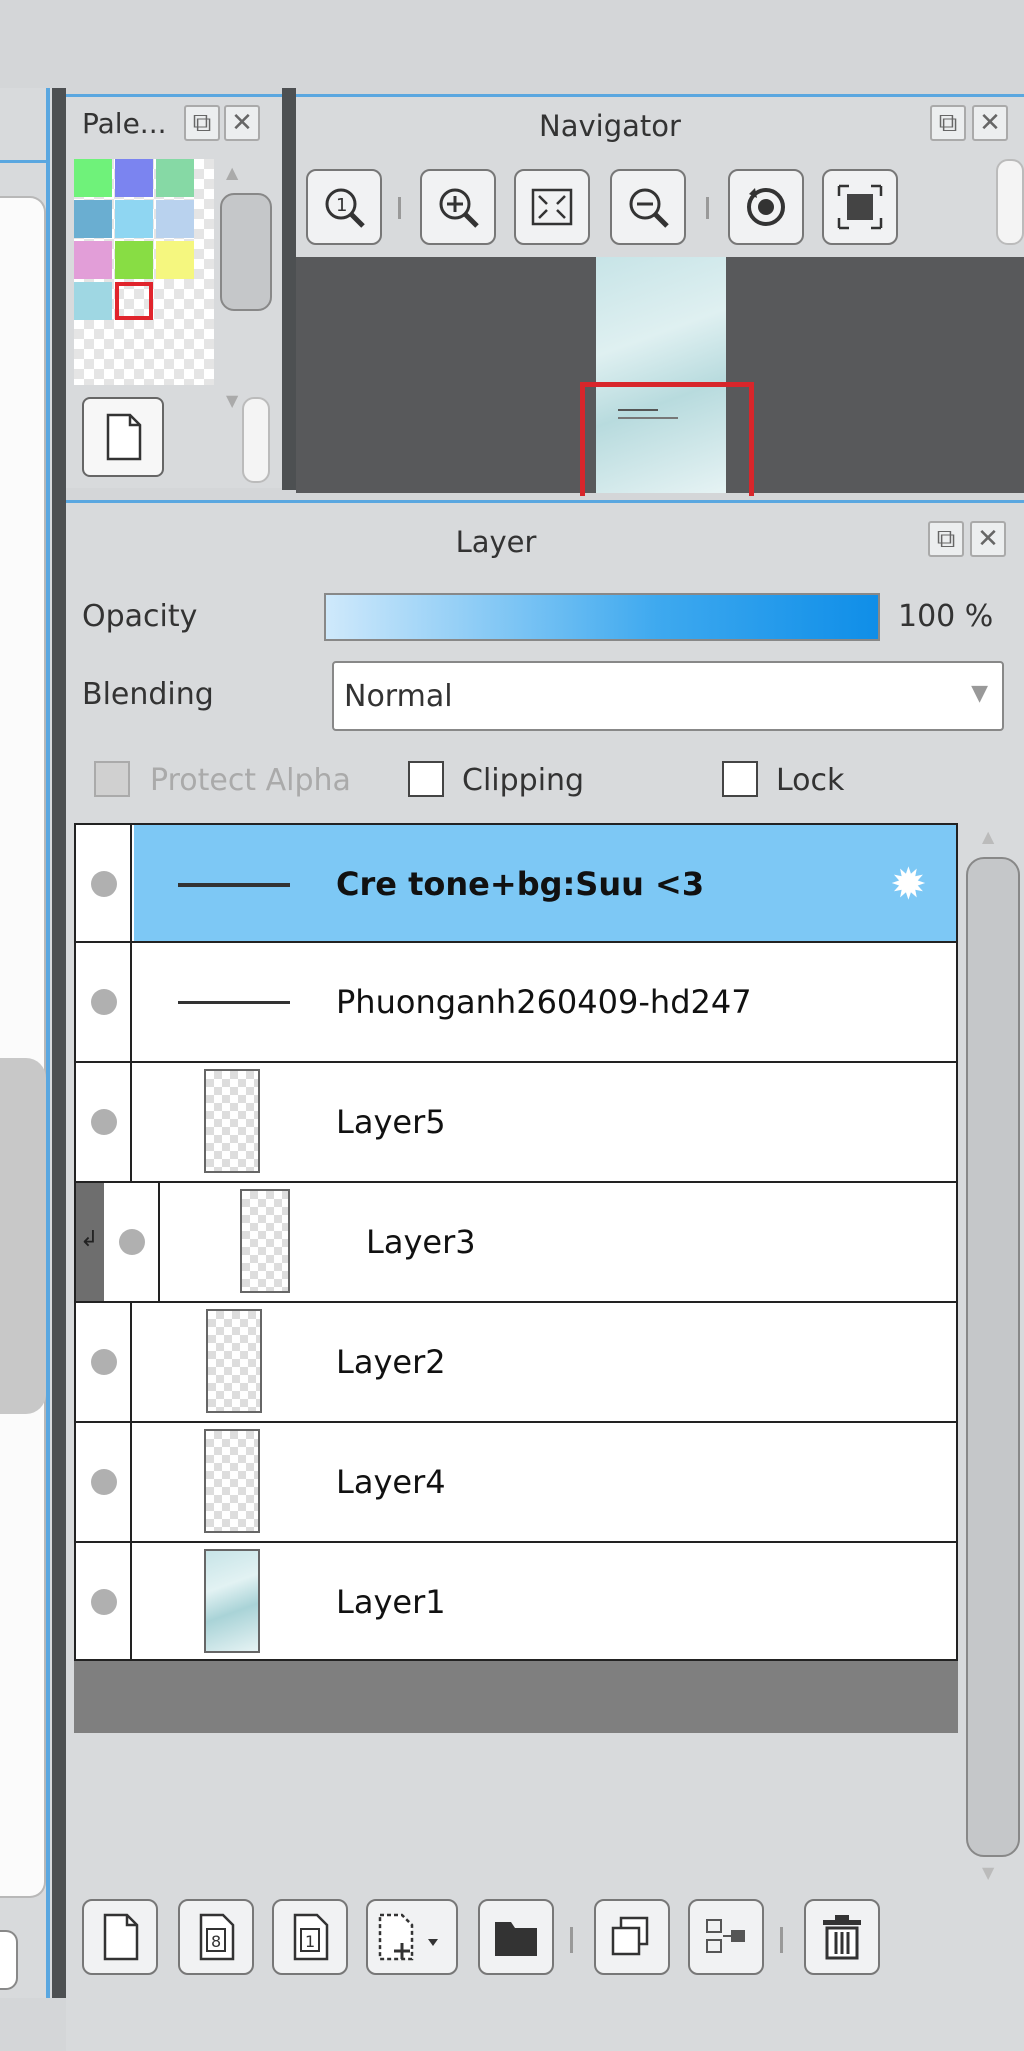  I want to click on gear-icon: ✹, so click(908, 884).